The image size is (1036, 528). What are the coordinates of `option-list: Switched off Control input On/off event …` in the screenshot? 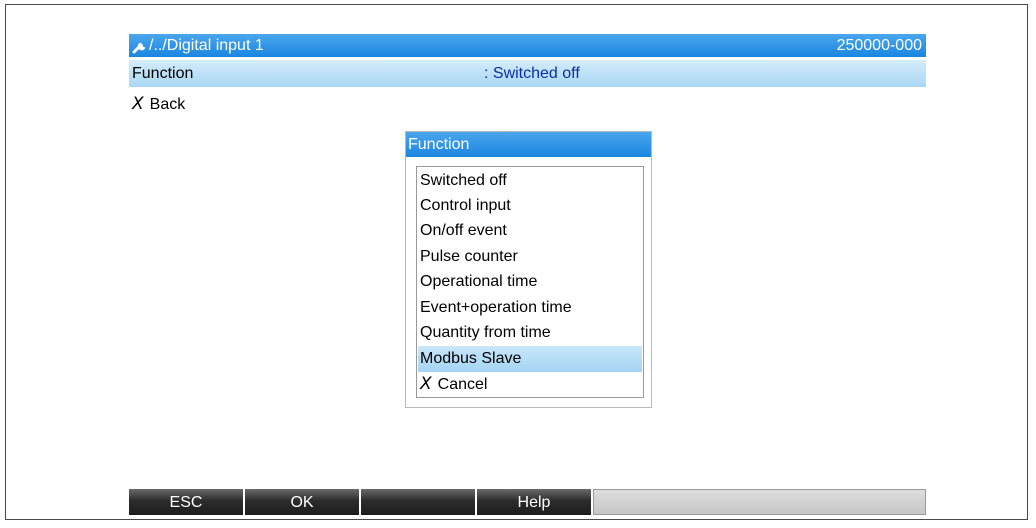 It's located at (530, 282).